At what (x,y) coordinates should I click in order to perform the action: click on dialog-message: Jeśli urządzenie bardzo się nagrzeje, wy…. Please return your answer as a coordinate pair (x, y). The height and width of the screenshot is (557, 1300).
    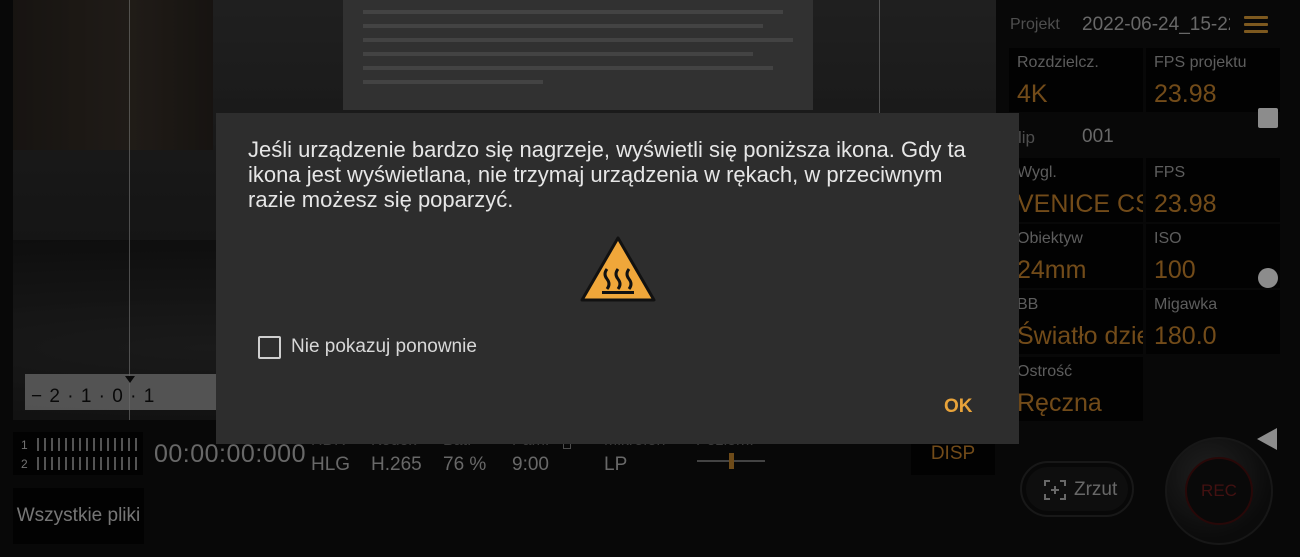
    Looking at the image, I should click on (607, 174).